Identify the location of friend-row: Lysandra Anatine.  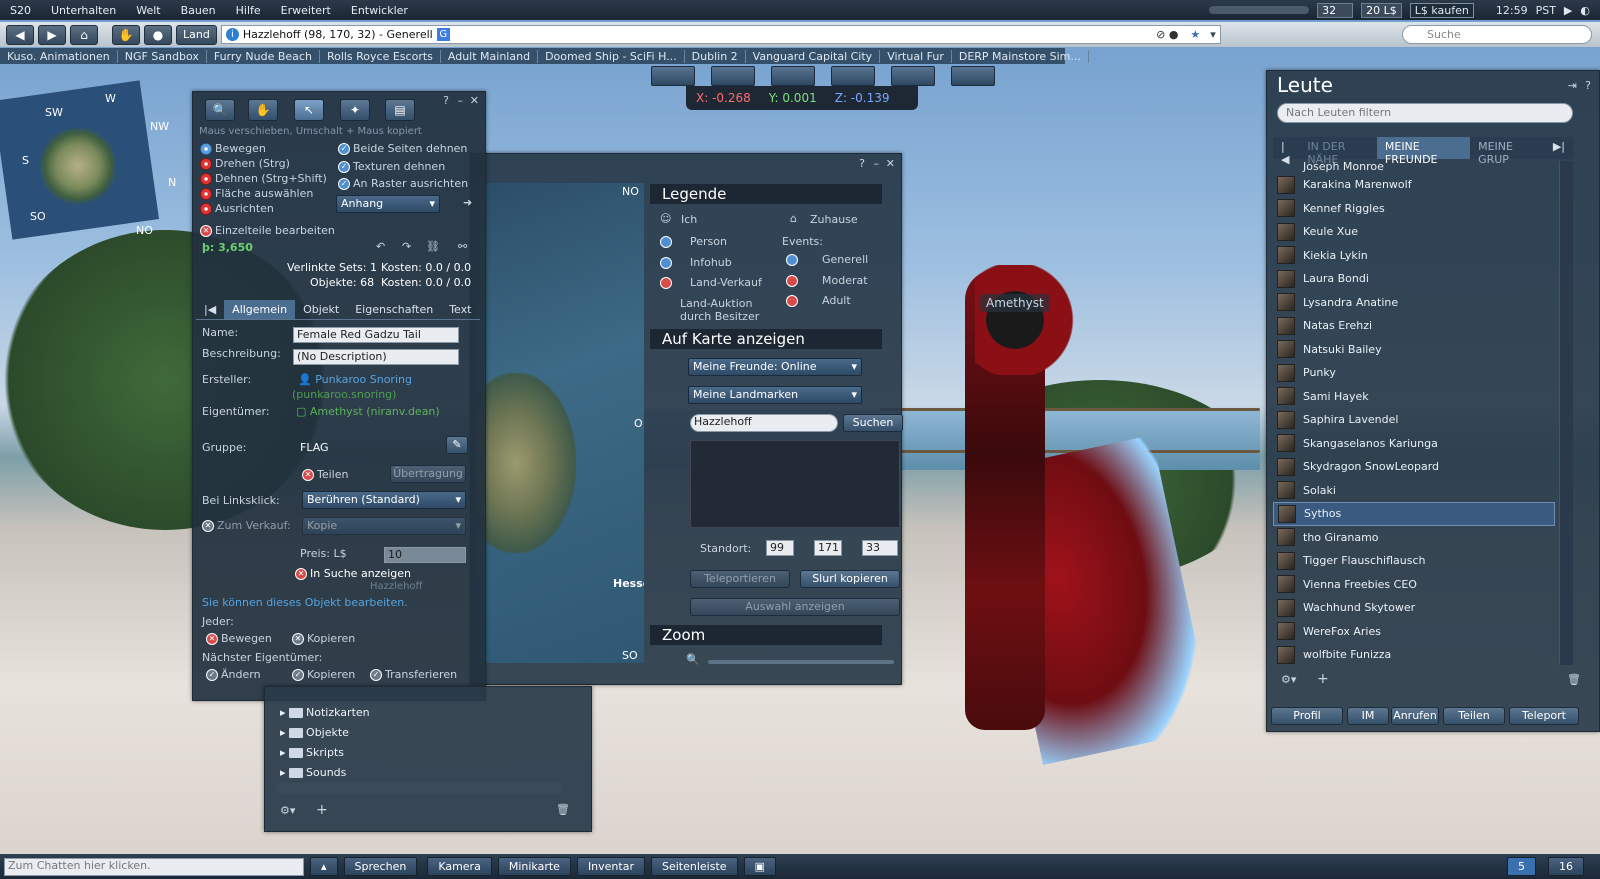
(1414, 303).